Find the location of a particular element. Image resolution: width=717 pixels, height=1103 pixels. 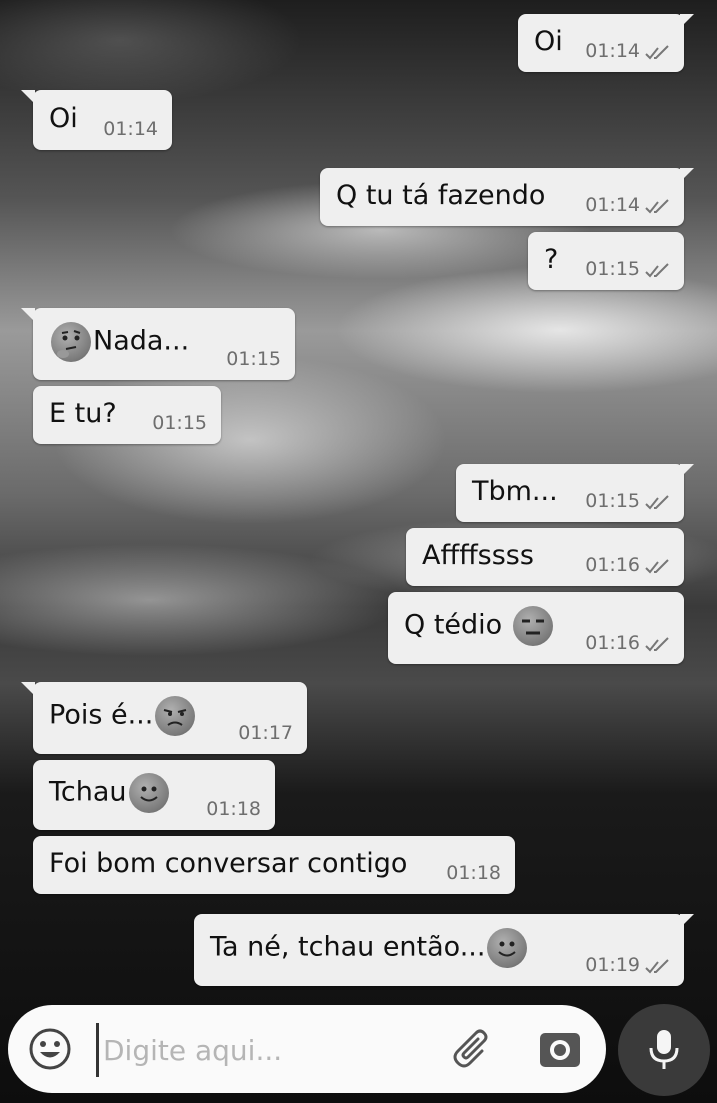

message-bubble-out: Ta né, tchau então... 01:19 is located at coordinates (444, 950).